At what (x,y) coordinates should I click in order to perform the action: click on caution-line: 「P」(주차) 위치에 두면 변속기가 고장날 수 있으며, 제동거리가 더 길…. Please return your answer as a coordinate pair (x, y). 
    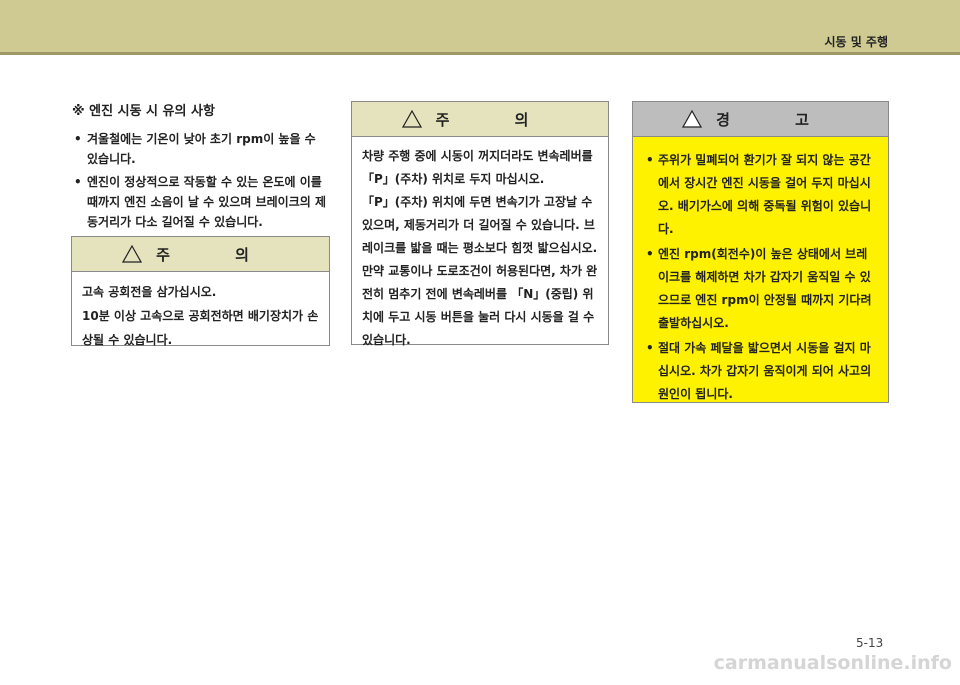
    Looking at the image, I should click on (480, 271).